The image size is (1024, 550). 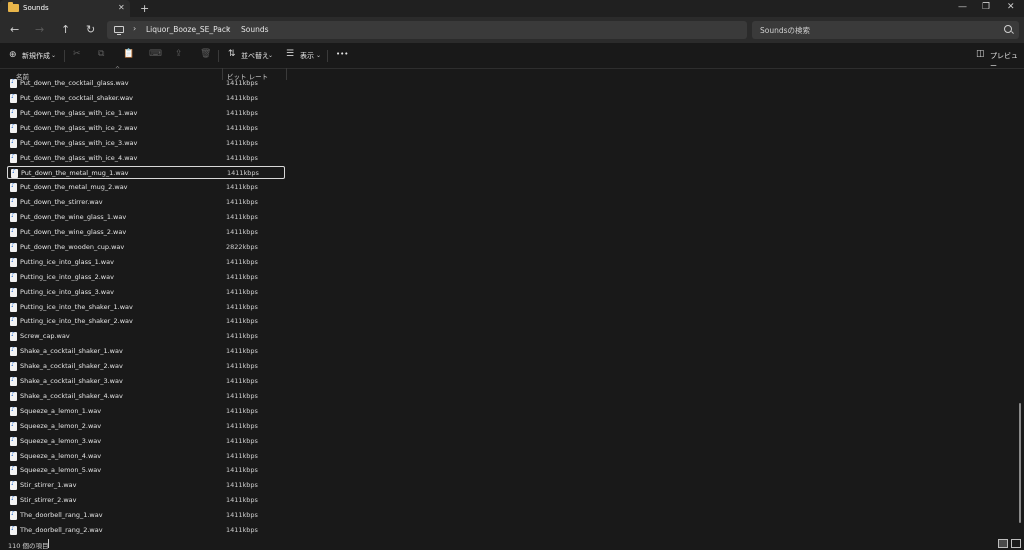 I want to click on file-name: Put_down_the_wooden_cup.wav, so click(x=72, y=246).